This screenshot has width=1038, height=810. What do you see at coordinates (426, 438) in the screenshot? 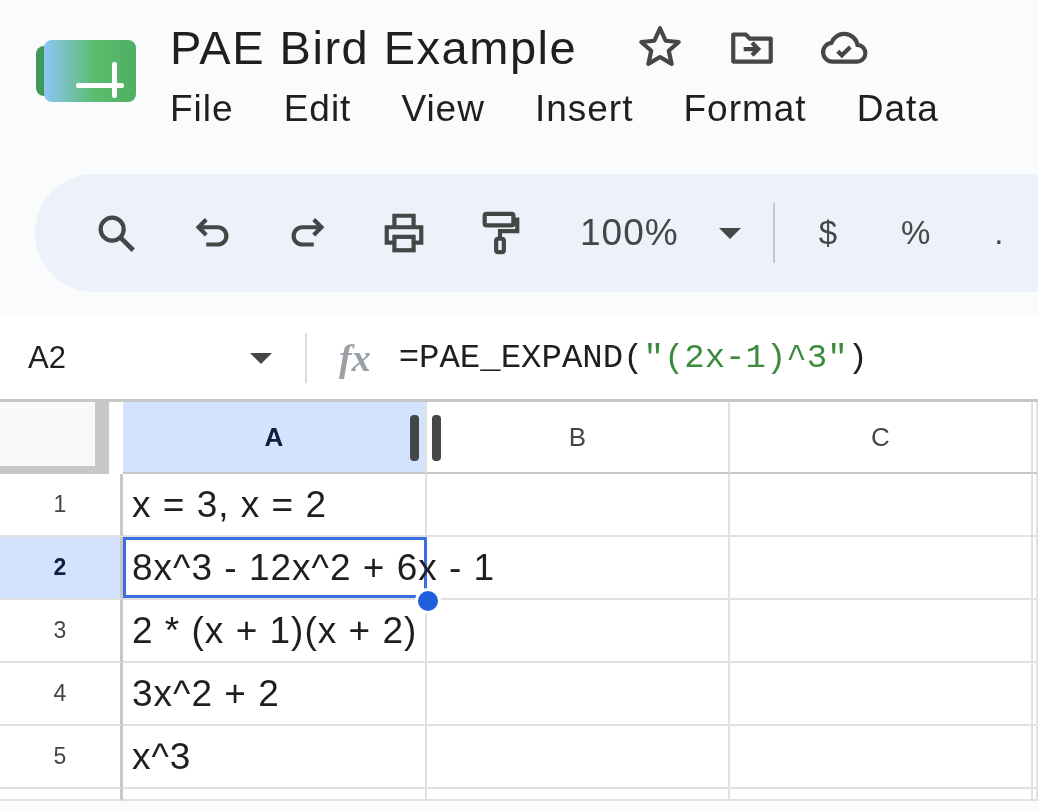
I see `column-resize-handle-icon` at bounding box center [426, 438].